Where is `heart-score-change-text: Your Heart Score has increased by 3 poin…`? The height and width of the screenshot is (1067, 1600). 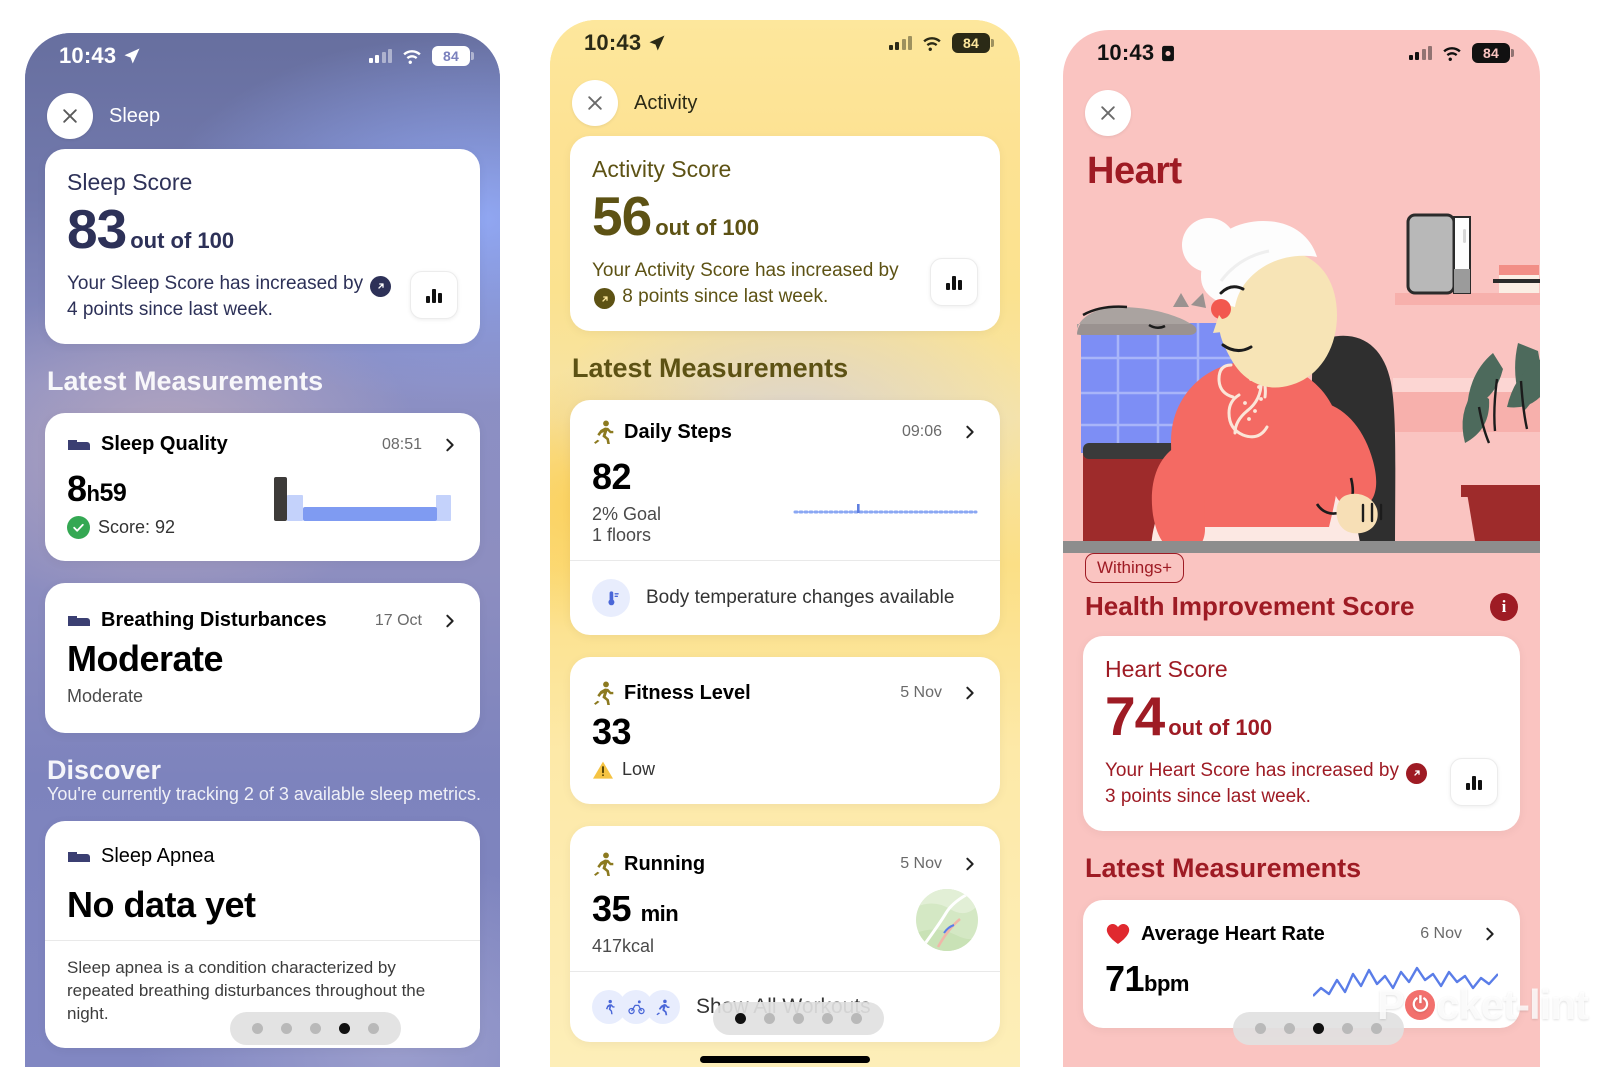
heart-score-change-text: Your Heart Score has increased by 3 poin… is located at coordinates (1272, 783).